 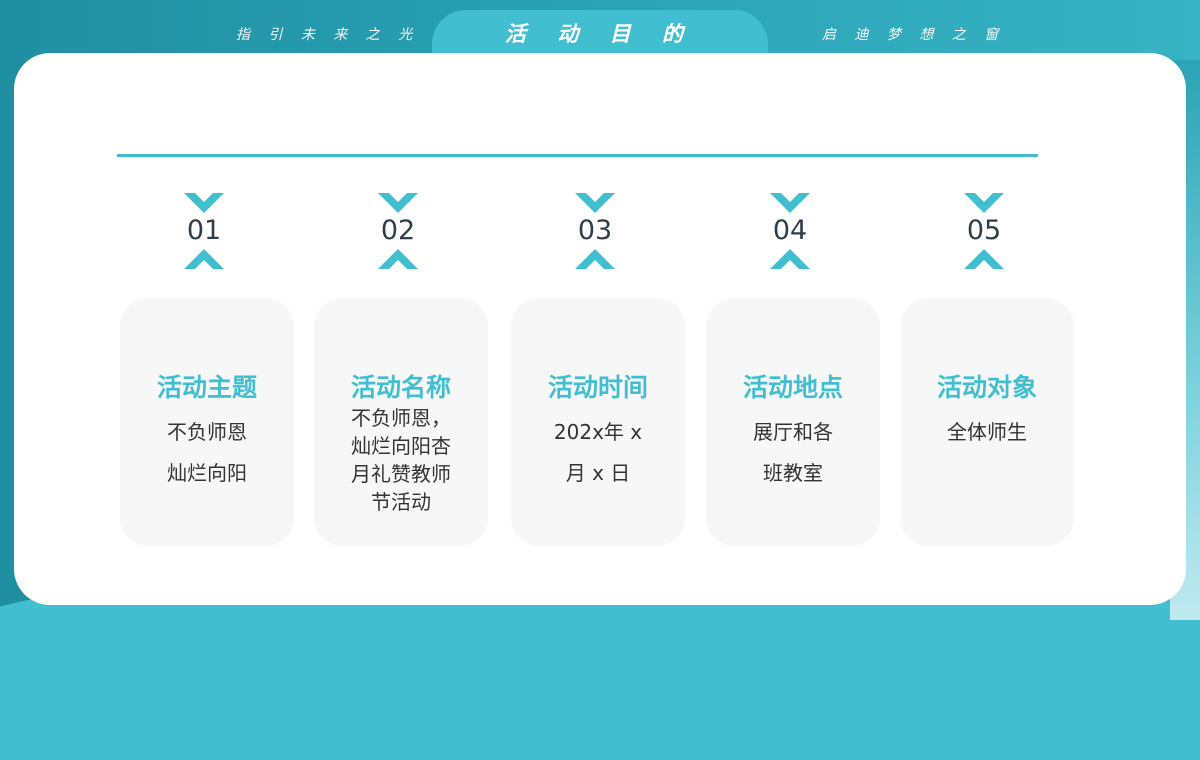 I want to click on info-card-text: 不负师恩， 灿烂向阳杏 月礼赞教师 节活动, so click(x=401, y=460).